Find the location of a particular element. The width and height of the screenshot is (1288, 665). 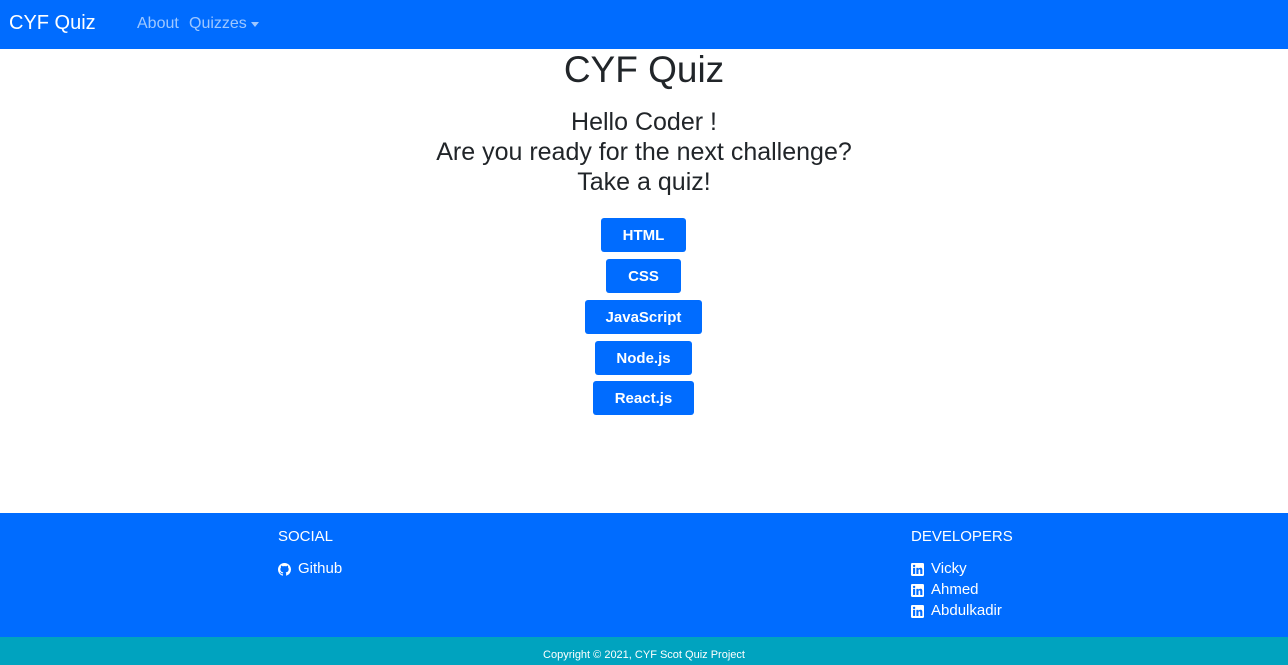

nav-quizzes-dropdown: Quizzes is located at coordinates (224, 24).